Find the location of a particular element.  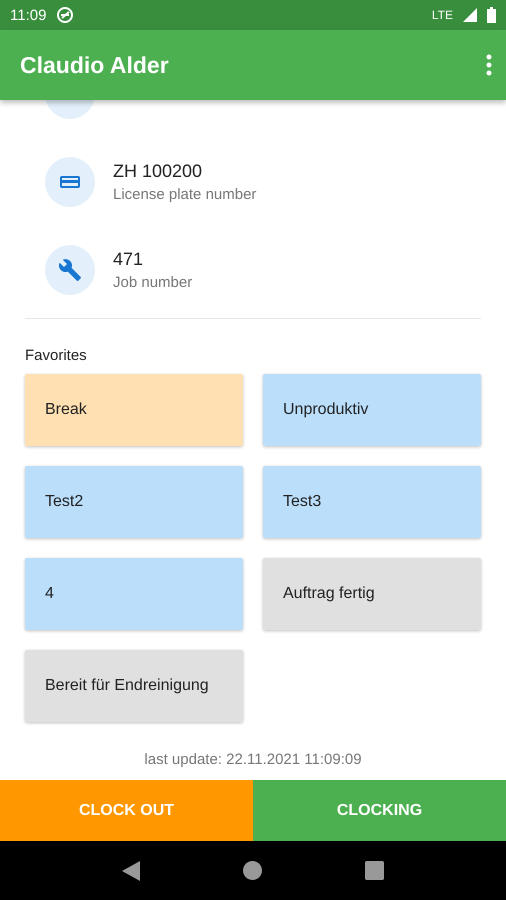

detail-label: License plate number is located at coordinates (184, 194).